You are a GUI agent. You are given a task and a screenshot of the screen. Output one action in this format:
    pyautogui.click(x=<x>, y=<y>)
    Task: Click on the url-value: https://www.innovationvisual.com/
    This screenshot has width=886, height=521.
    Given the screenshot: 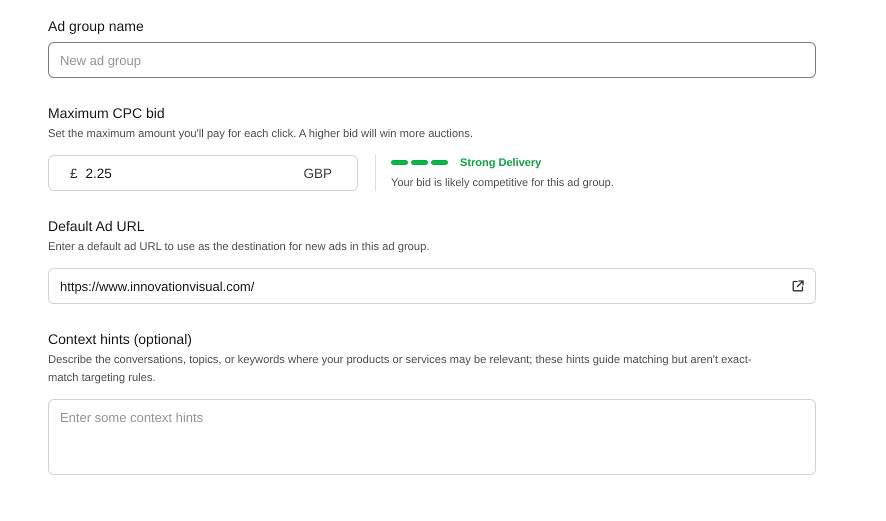 What is the action you would take?
    pyautogui.click(x=157, y=286)
    